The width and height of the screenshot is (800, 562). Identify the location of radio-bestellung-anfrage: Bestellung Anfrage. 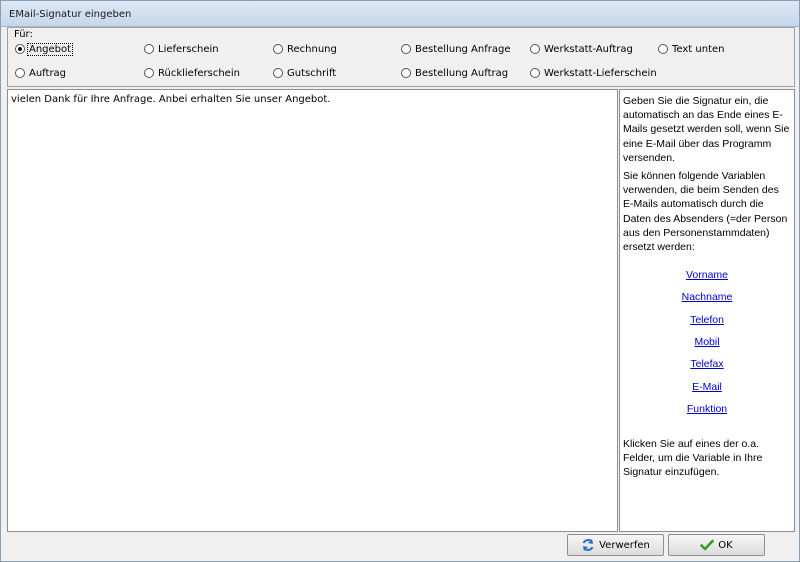
(456, 49).